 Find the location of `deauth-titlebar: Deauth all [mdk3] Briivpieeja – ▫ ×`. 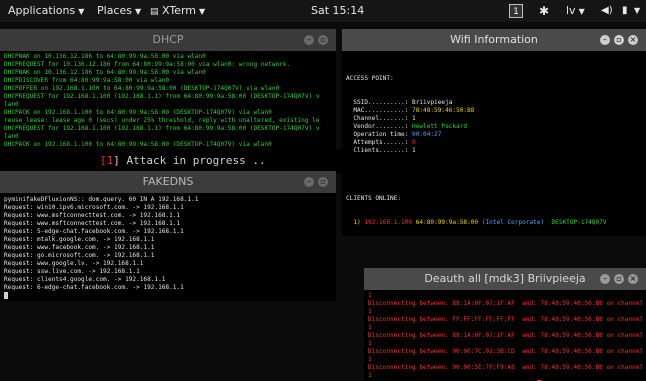

deauth-titlebar: Deauth all [mdk3] Briivpieeja – ▫ × is located at coordinates (505, 279).